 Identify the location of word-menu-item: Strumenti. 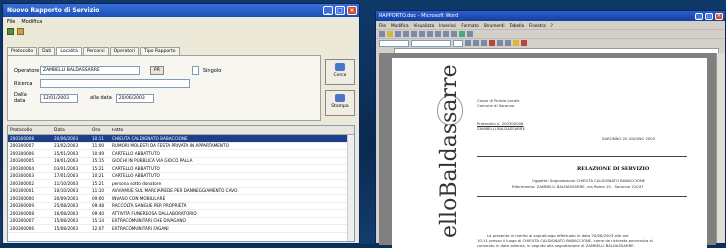
(494, 25).